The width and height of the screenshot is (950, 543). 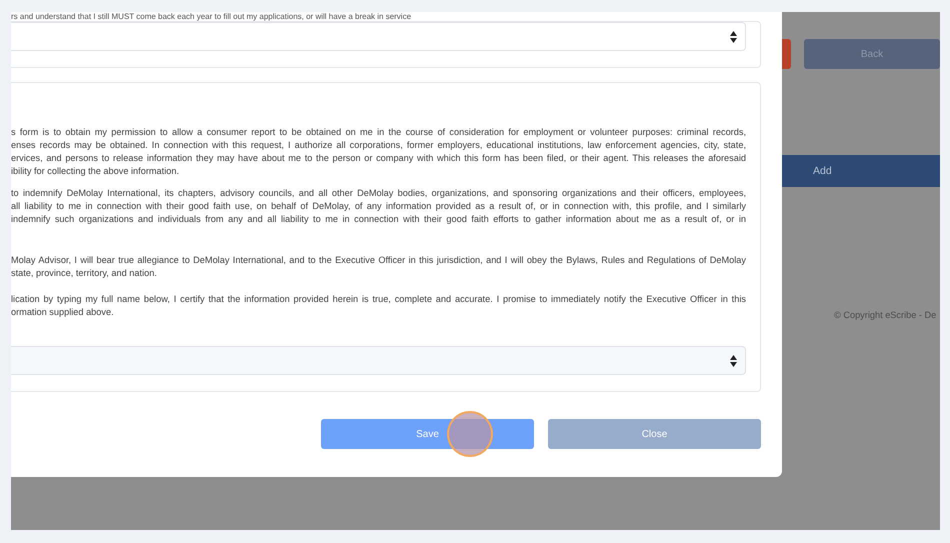 I want to click on paragraph-line: s form is to obtain my permission to allow a consumer report to be obtained on me in the course of consideration for employment or volunteer purposes: criminal records,, so click(x=378, y=132).